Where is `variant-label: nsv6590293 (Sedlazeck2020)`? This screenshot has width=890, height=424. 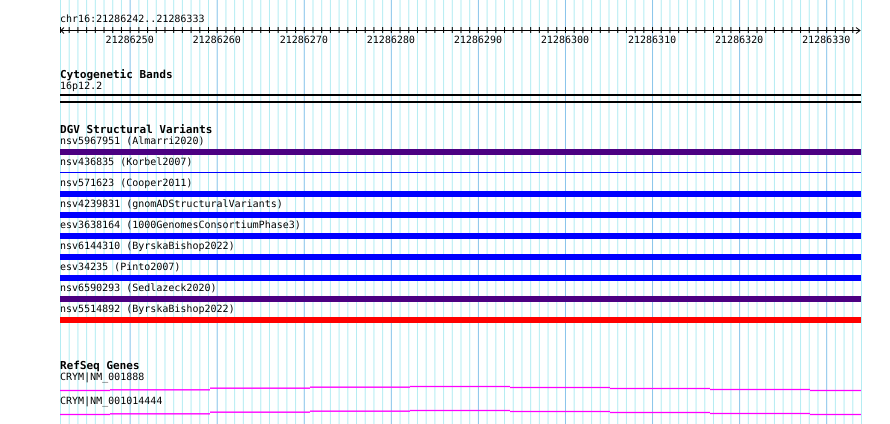
variant-label: nsv6590293 (Sedlazeck2020) is located at coordinates (138, 289).